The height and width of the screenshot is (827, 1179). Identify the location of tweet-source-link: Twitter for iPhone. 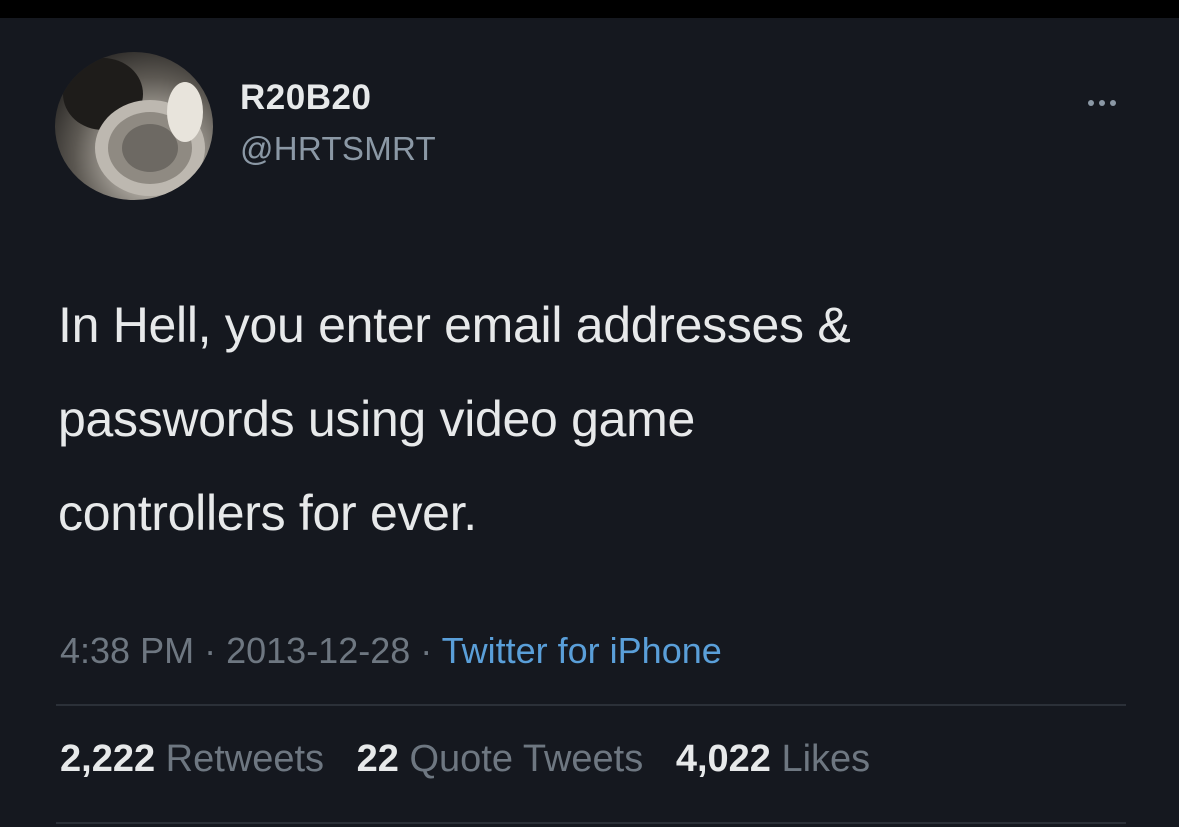
(582, 650).